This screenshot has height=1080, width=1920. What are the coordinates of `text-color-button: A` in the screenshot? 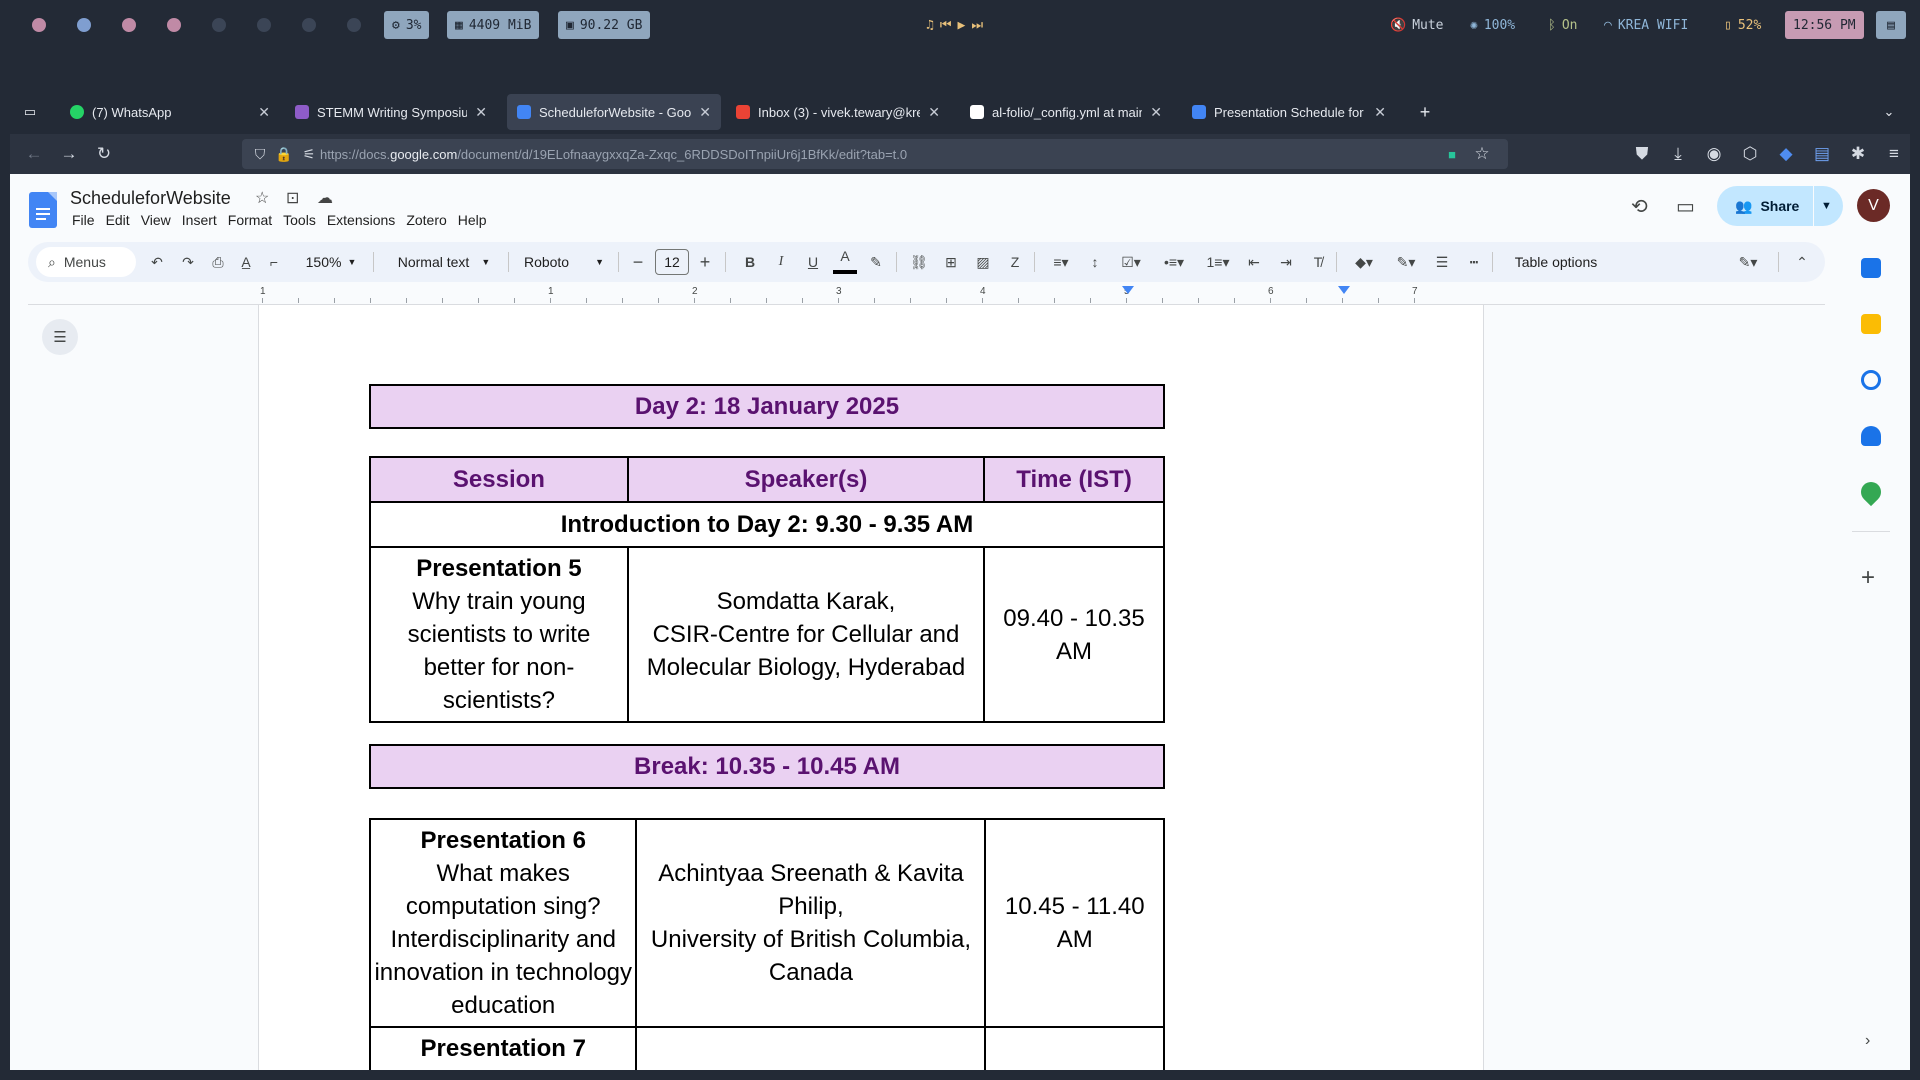 It's located at (845, 258).